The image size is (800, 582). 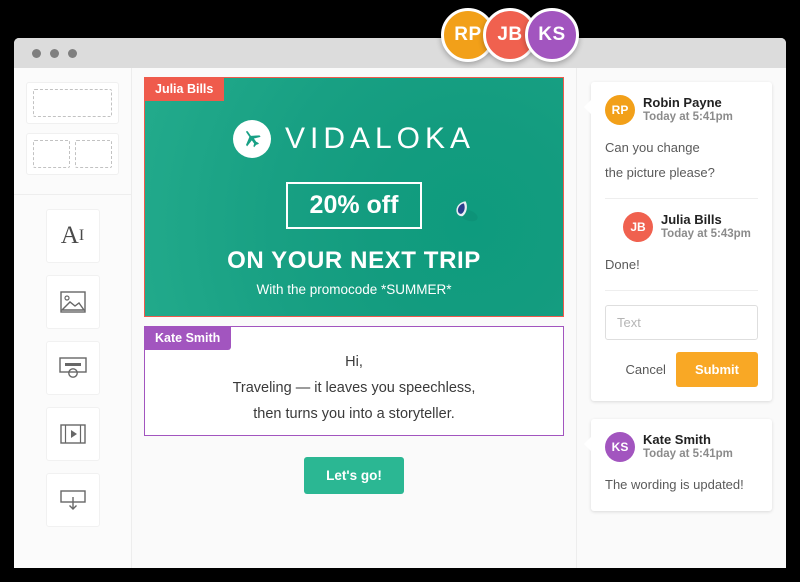 I want to click on offer-badge: 20% off, so click(x=354, y=205).